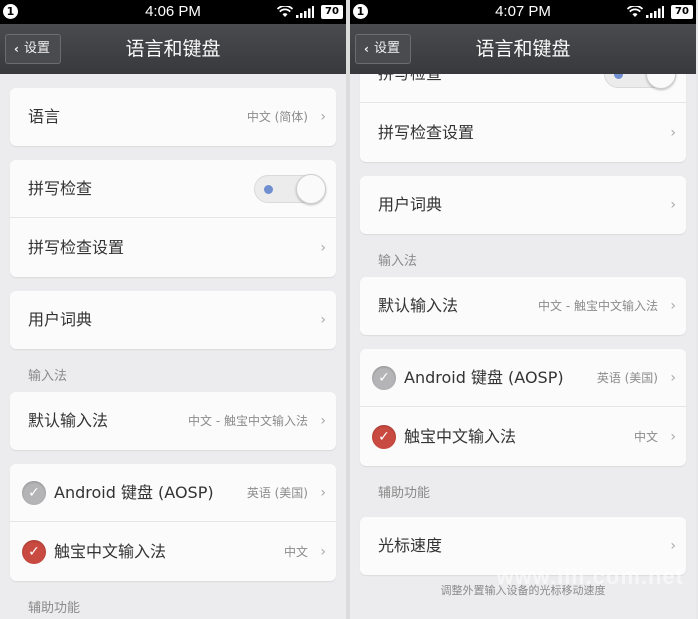 Image resolution: width=698 pixels, height=619 pixels. I want to click on cursor-speed-label: 光标速度, so click(410, 545).